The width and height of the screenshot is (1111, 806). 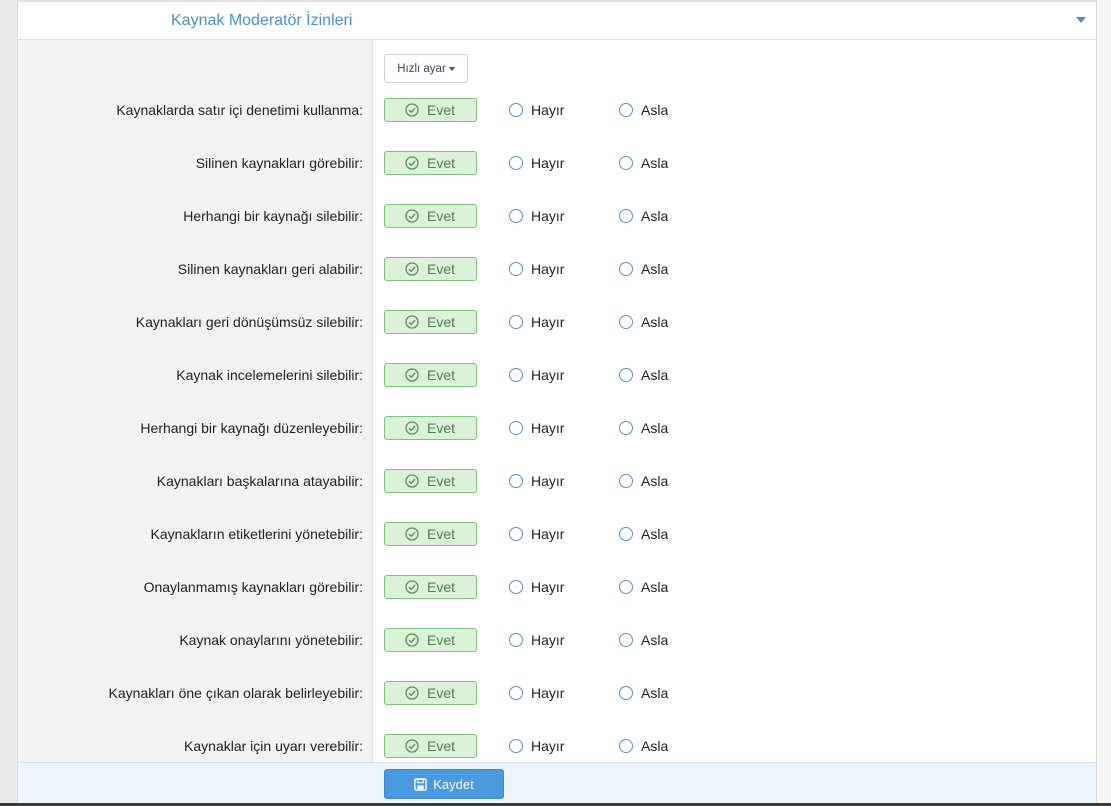 I want to click on save-button: Kaydet, so click(x=444, y=784).